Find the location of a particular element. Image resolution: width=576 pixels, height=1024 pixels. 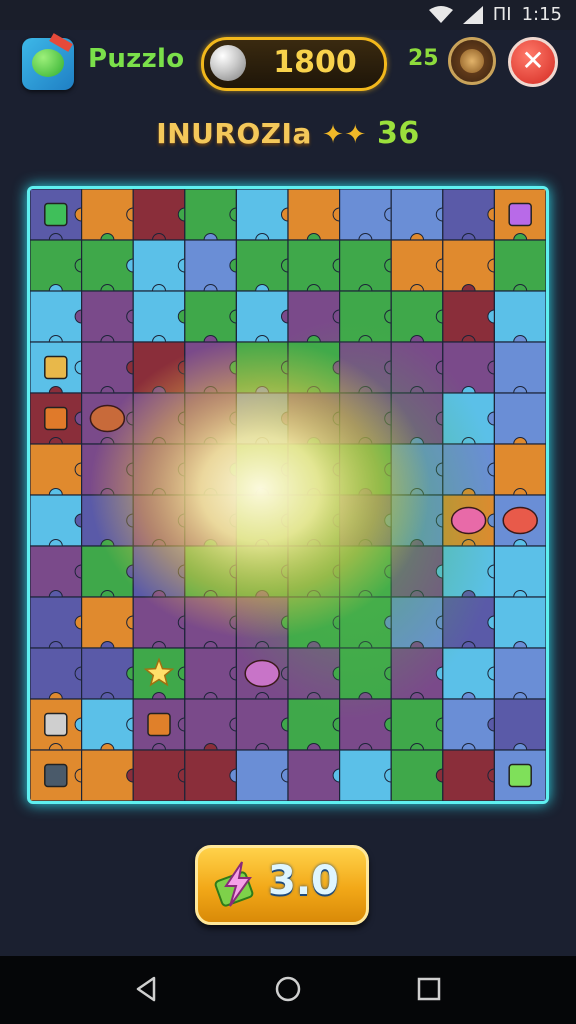

book-icon is located at coordinates (159, 724).